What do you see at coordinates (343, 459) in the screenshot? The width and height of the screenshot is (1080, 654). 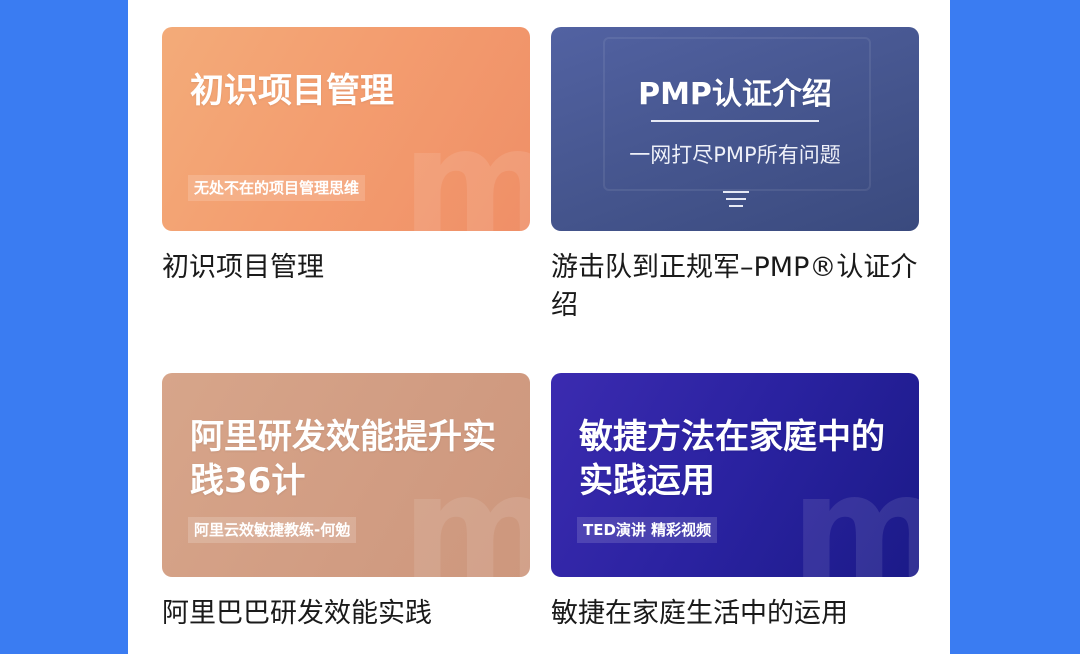 I see `thumbnail-title: 阿里研发效能提升实践36计` at bounding box center [343, 459].